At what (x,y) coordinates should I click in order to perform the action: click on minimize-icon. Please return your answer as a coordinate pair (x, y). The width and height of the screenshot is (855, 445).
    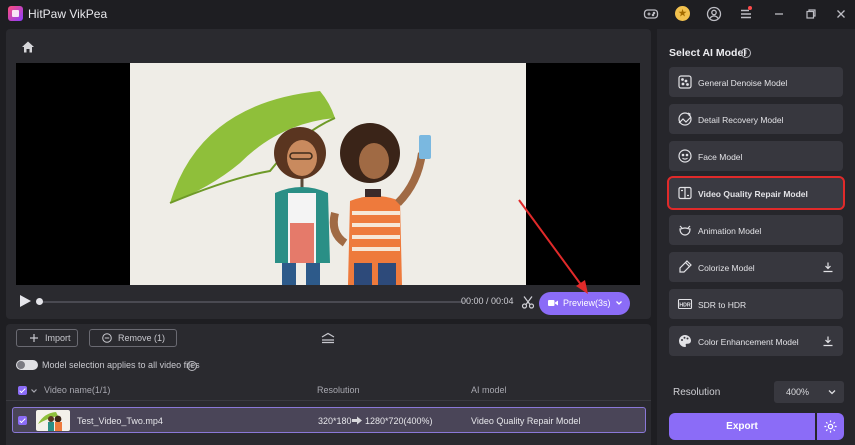
    Looking at the image, I should click on (779, 14).